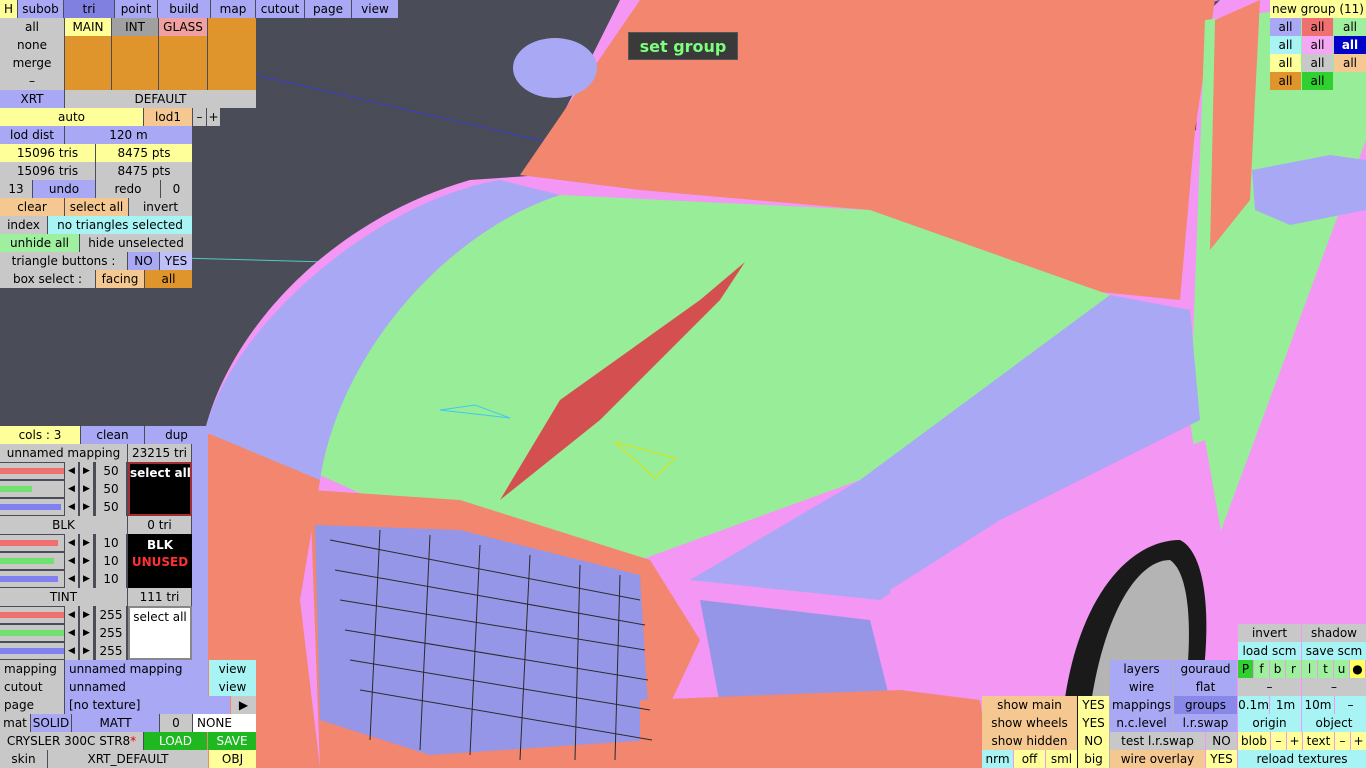  What do you see at coordinates (135, 27) in the screenshot?
I see `group-int: INT` at bounding box center [135, 27].